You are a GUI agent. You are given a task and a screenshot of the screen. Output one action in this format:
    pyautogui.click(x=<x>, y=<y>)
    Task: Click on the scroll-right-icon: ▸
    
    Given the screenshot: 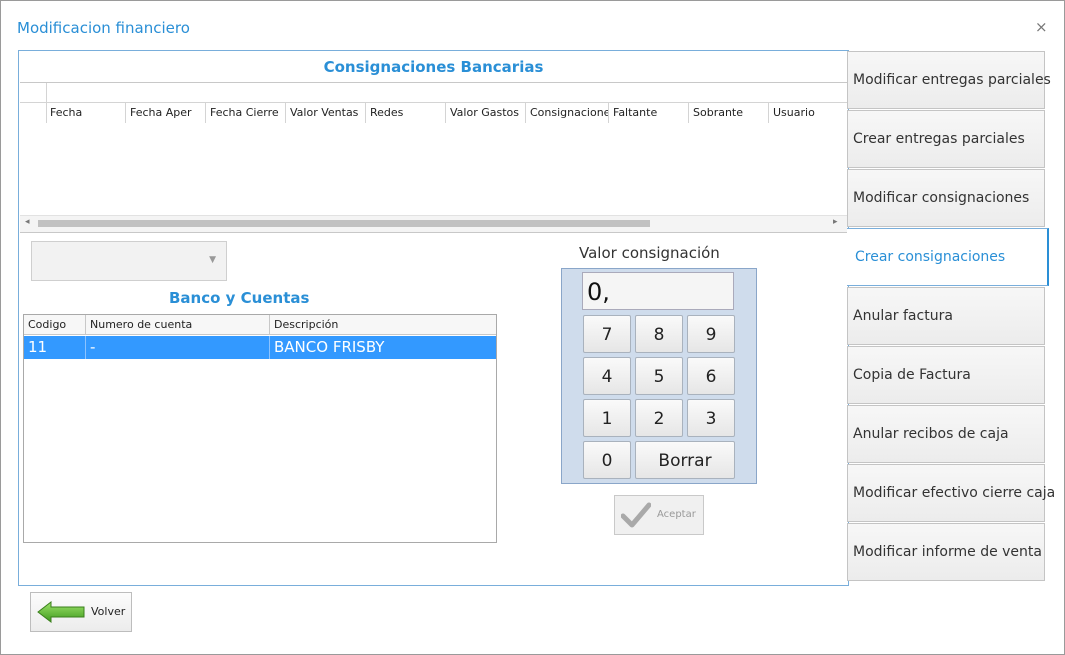 What is the action you would take?
    pyautogui.click(x=835, y=222)
    